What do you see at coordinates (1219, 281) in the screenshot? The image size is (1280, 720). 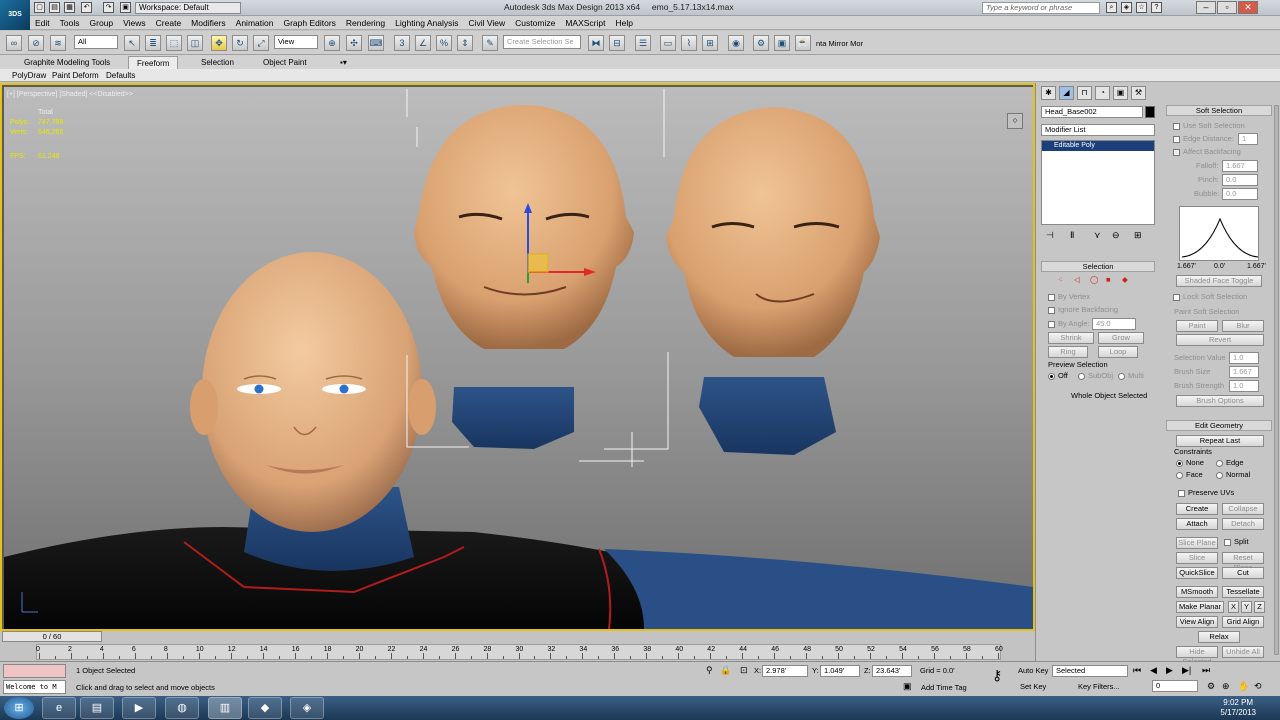 I see `shaded-face-toggle-button: Shaded Face Toggle` at bounding box center [1219, 281].